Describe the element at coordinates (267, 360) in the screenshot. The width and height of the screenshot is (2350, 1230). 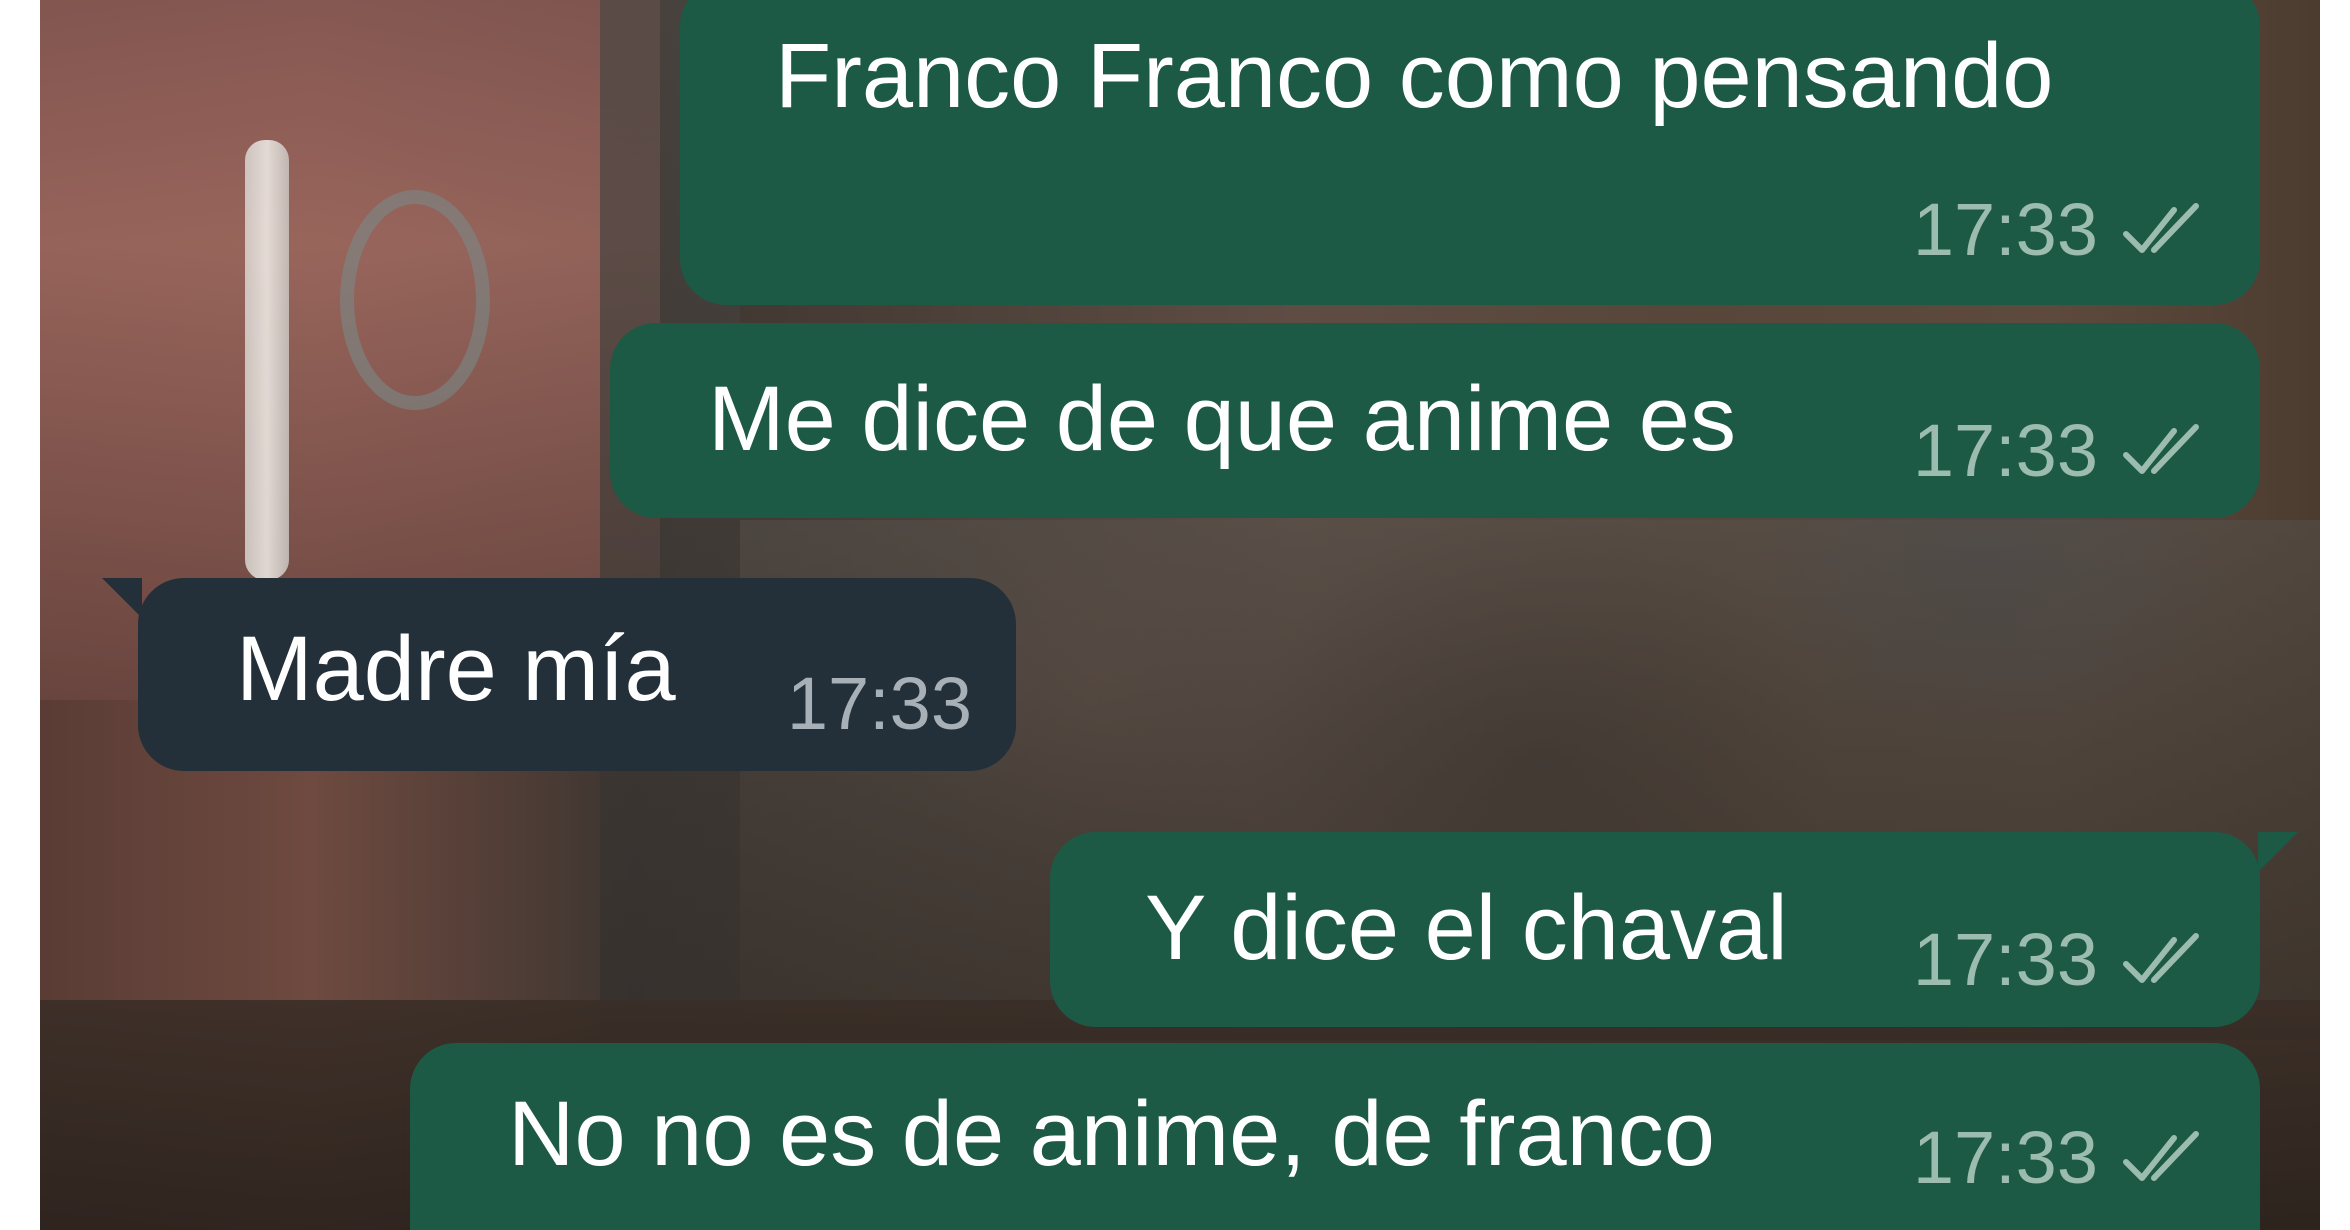
I see `background-door-handle` at that location.